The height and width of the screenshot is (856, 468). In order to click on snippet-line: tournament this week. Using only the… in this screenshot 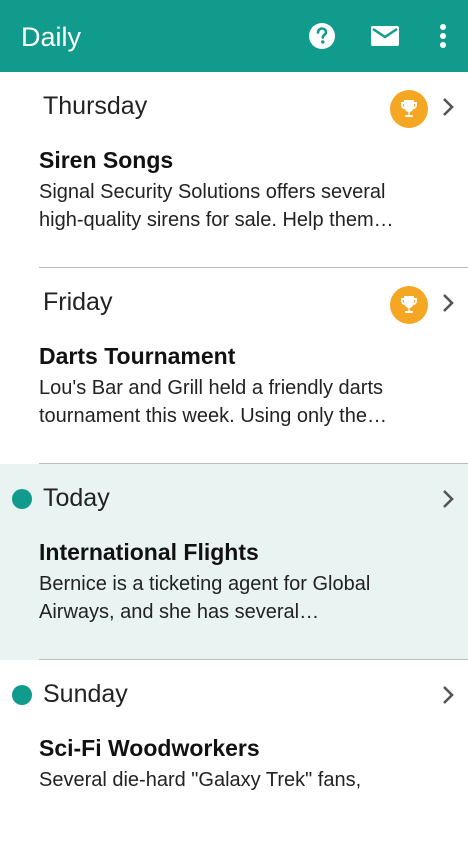, I will do `click(213, 416)`.